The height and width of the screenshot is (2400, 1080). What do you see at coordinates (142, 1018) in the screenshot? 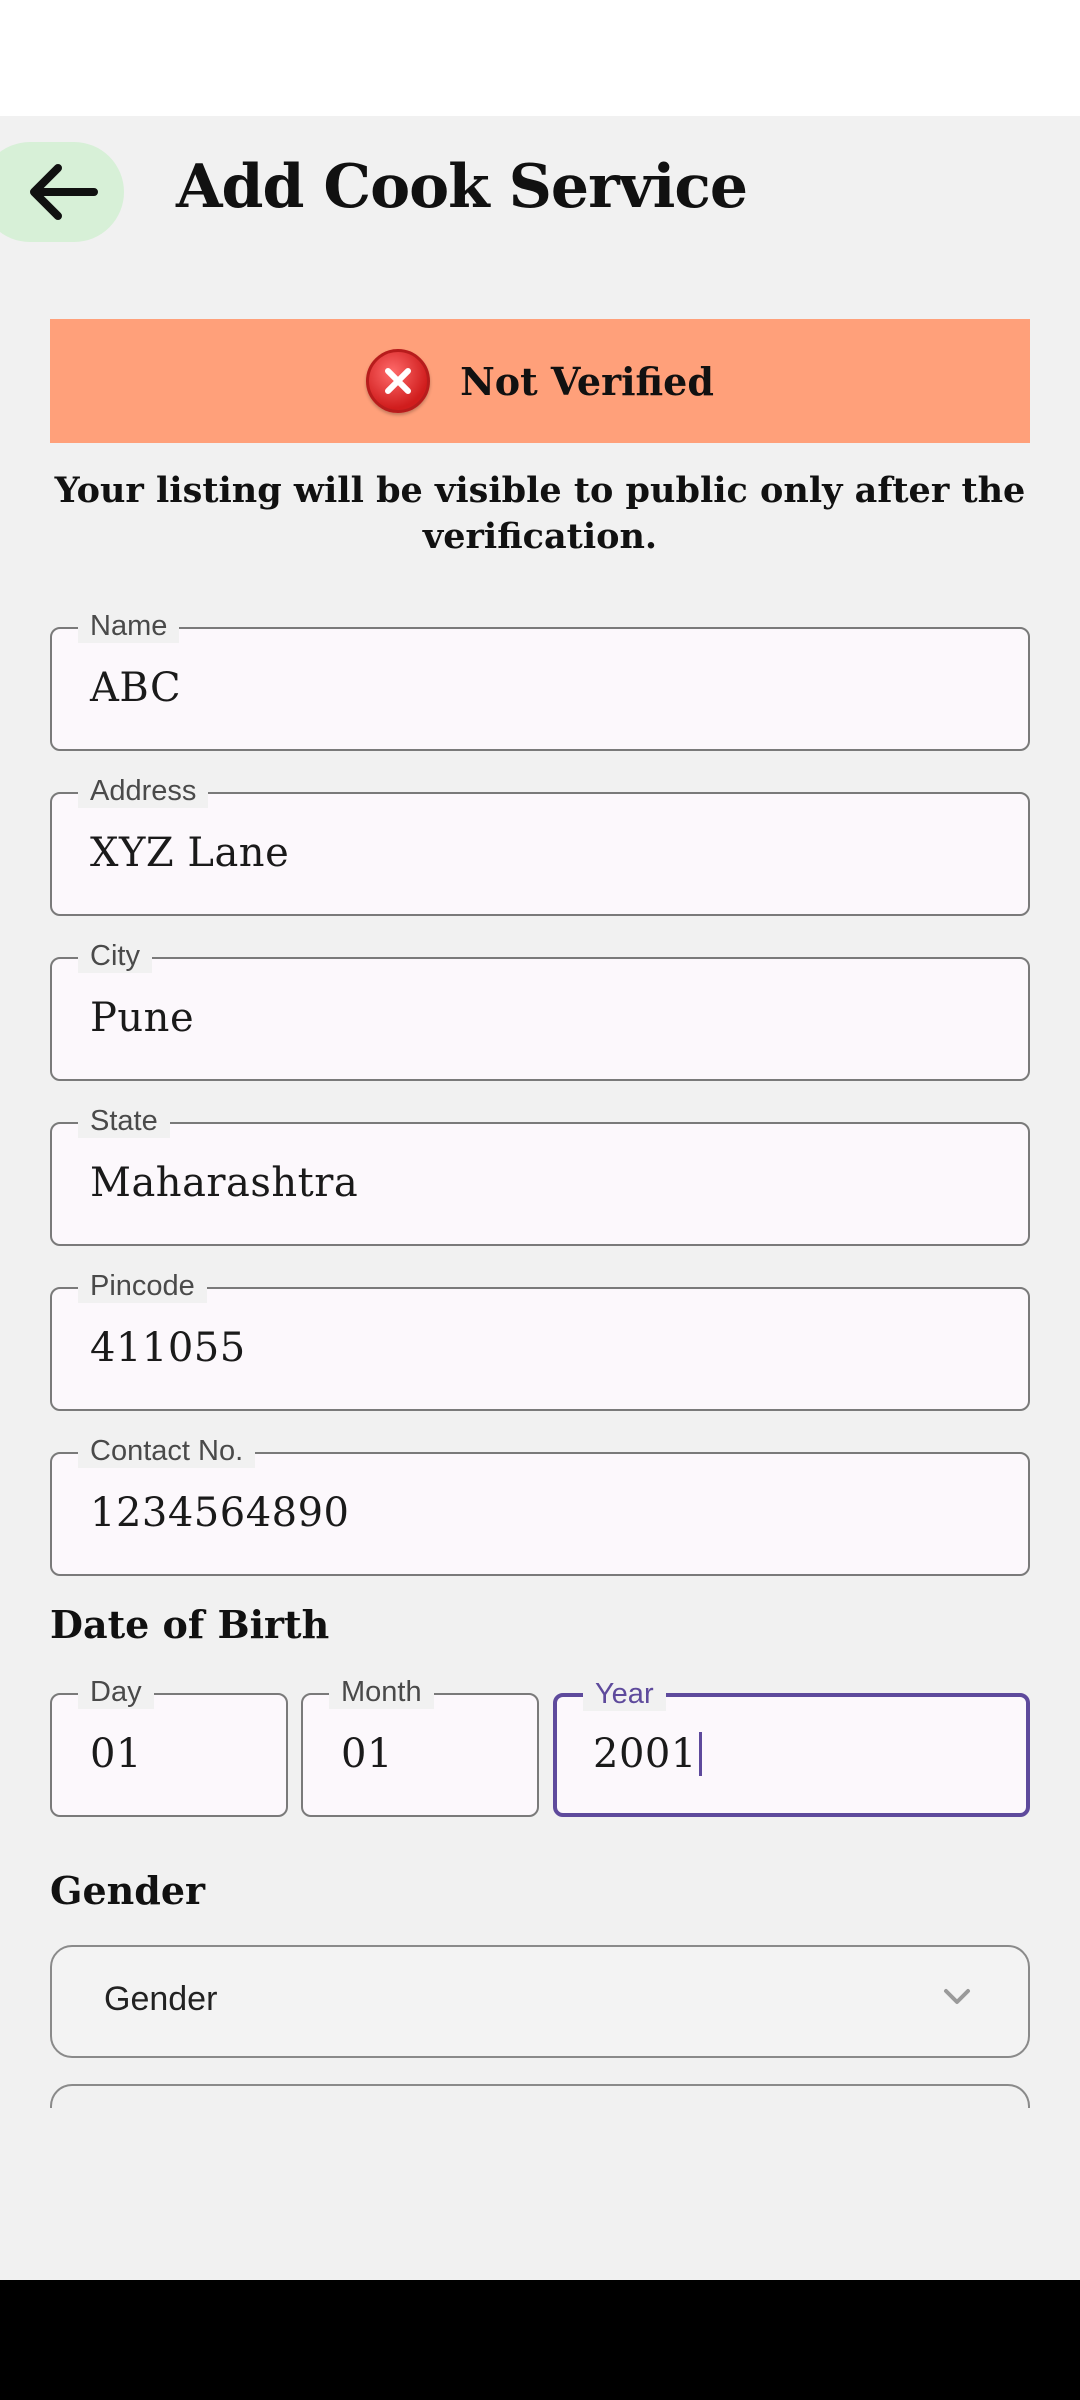
I see `city-value: Pune` at bounding box center [142, 1018].